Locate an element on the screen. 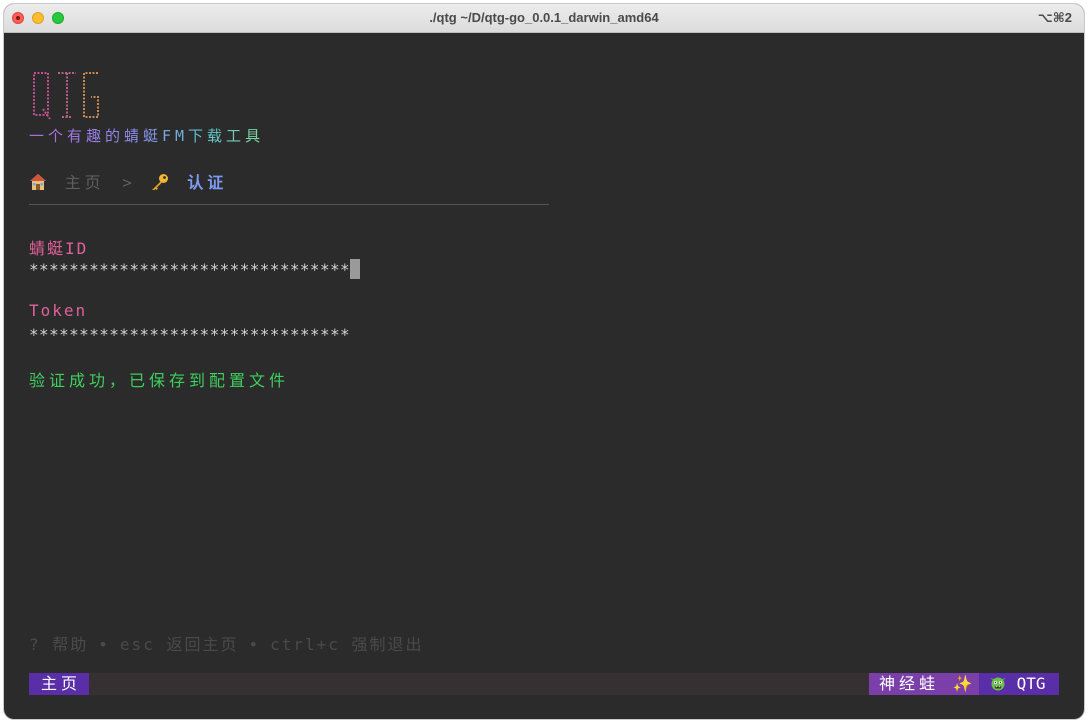  house-icon is located at coordinates (38, 182).